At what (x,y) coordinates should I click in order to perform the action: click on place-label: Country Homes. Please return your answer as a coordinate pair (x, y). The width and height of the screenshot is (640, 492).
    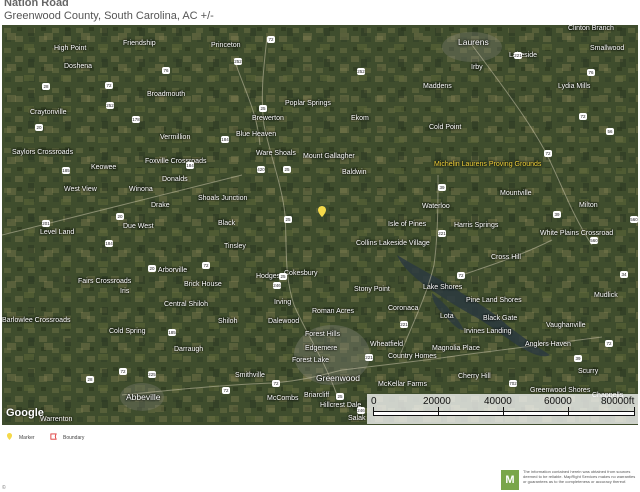
    Looking at the image, I should click on (412, 356).